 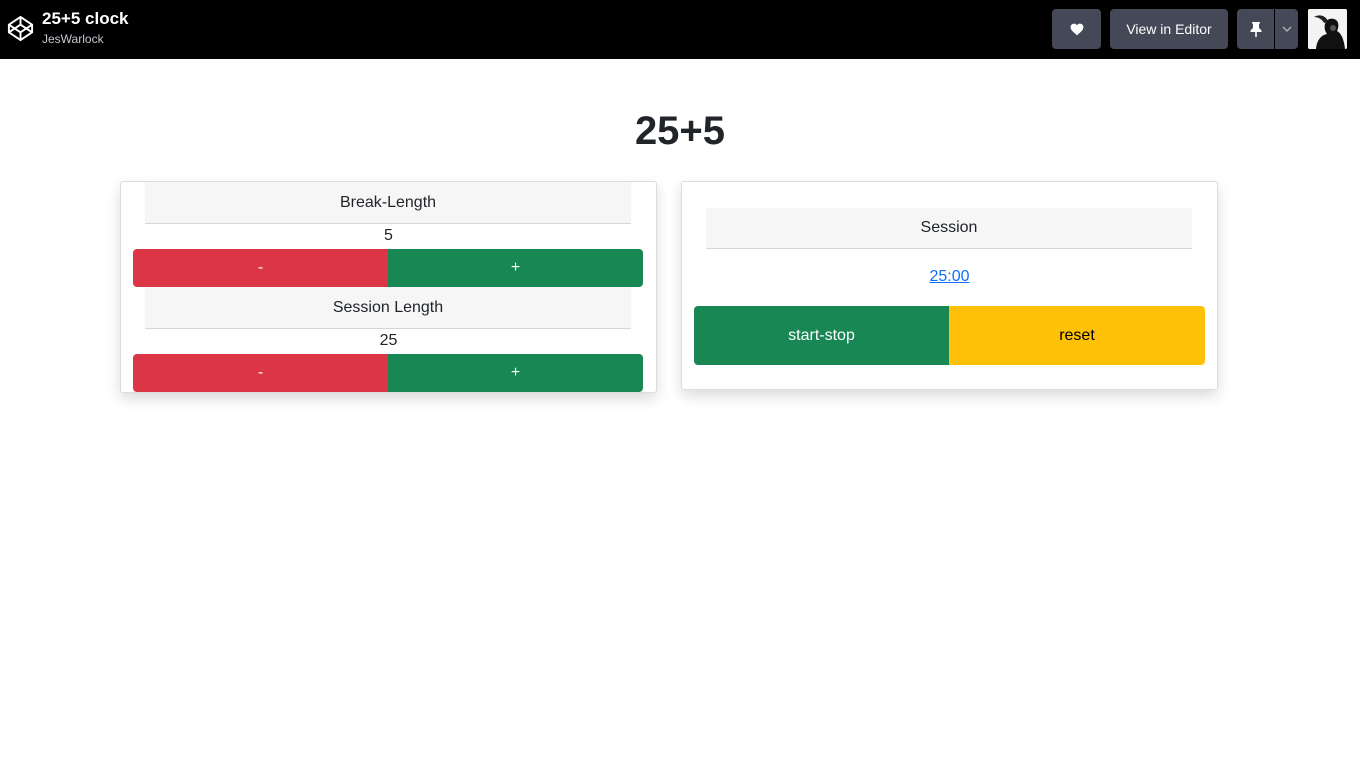 I want to click on top-bar: 25+5 clock JesWarlock View in Editor, so click(x=680, y=29).